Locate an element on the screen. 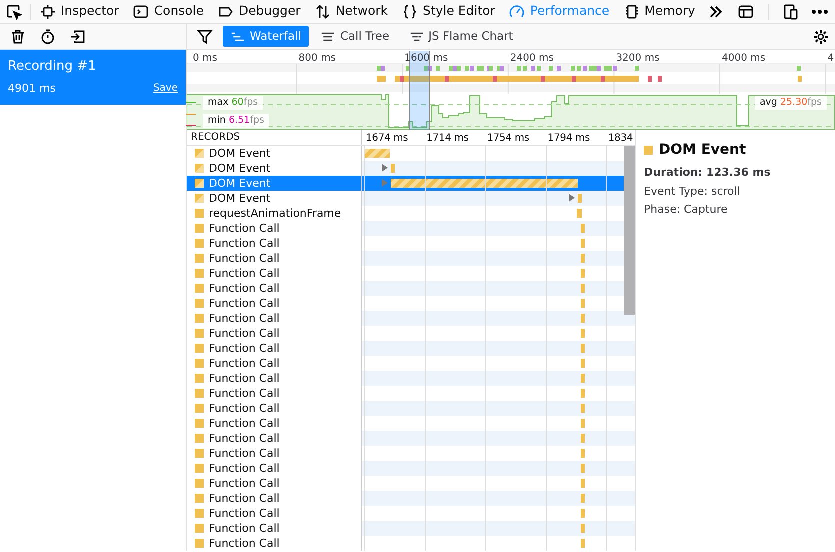  settings-icon is located at coordinates (821, 36).